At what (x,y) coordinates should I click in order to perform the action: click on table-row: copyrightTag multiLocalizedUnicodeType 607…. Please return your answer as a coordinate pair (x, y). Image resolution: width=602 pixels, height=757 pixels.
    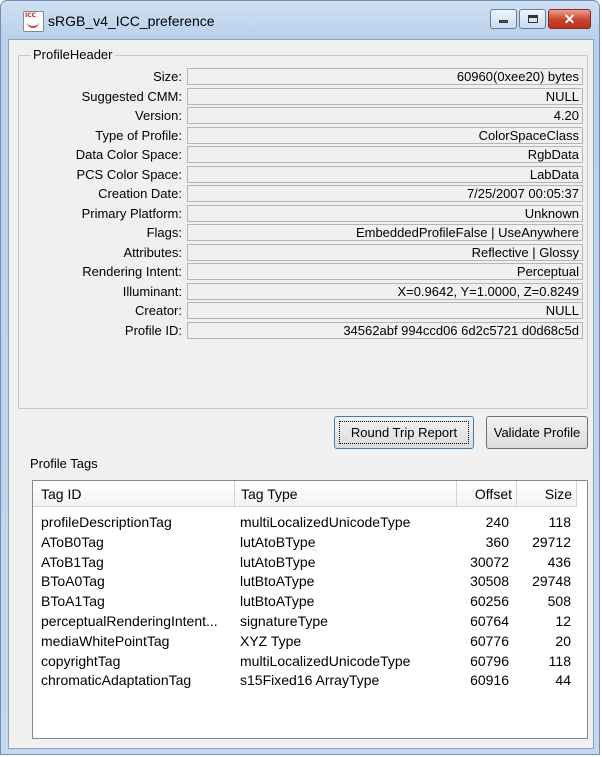
    Looking at the image, I should click on (310, 661).